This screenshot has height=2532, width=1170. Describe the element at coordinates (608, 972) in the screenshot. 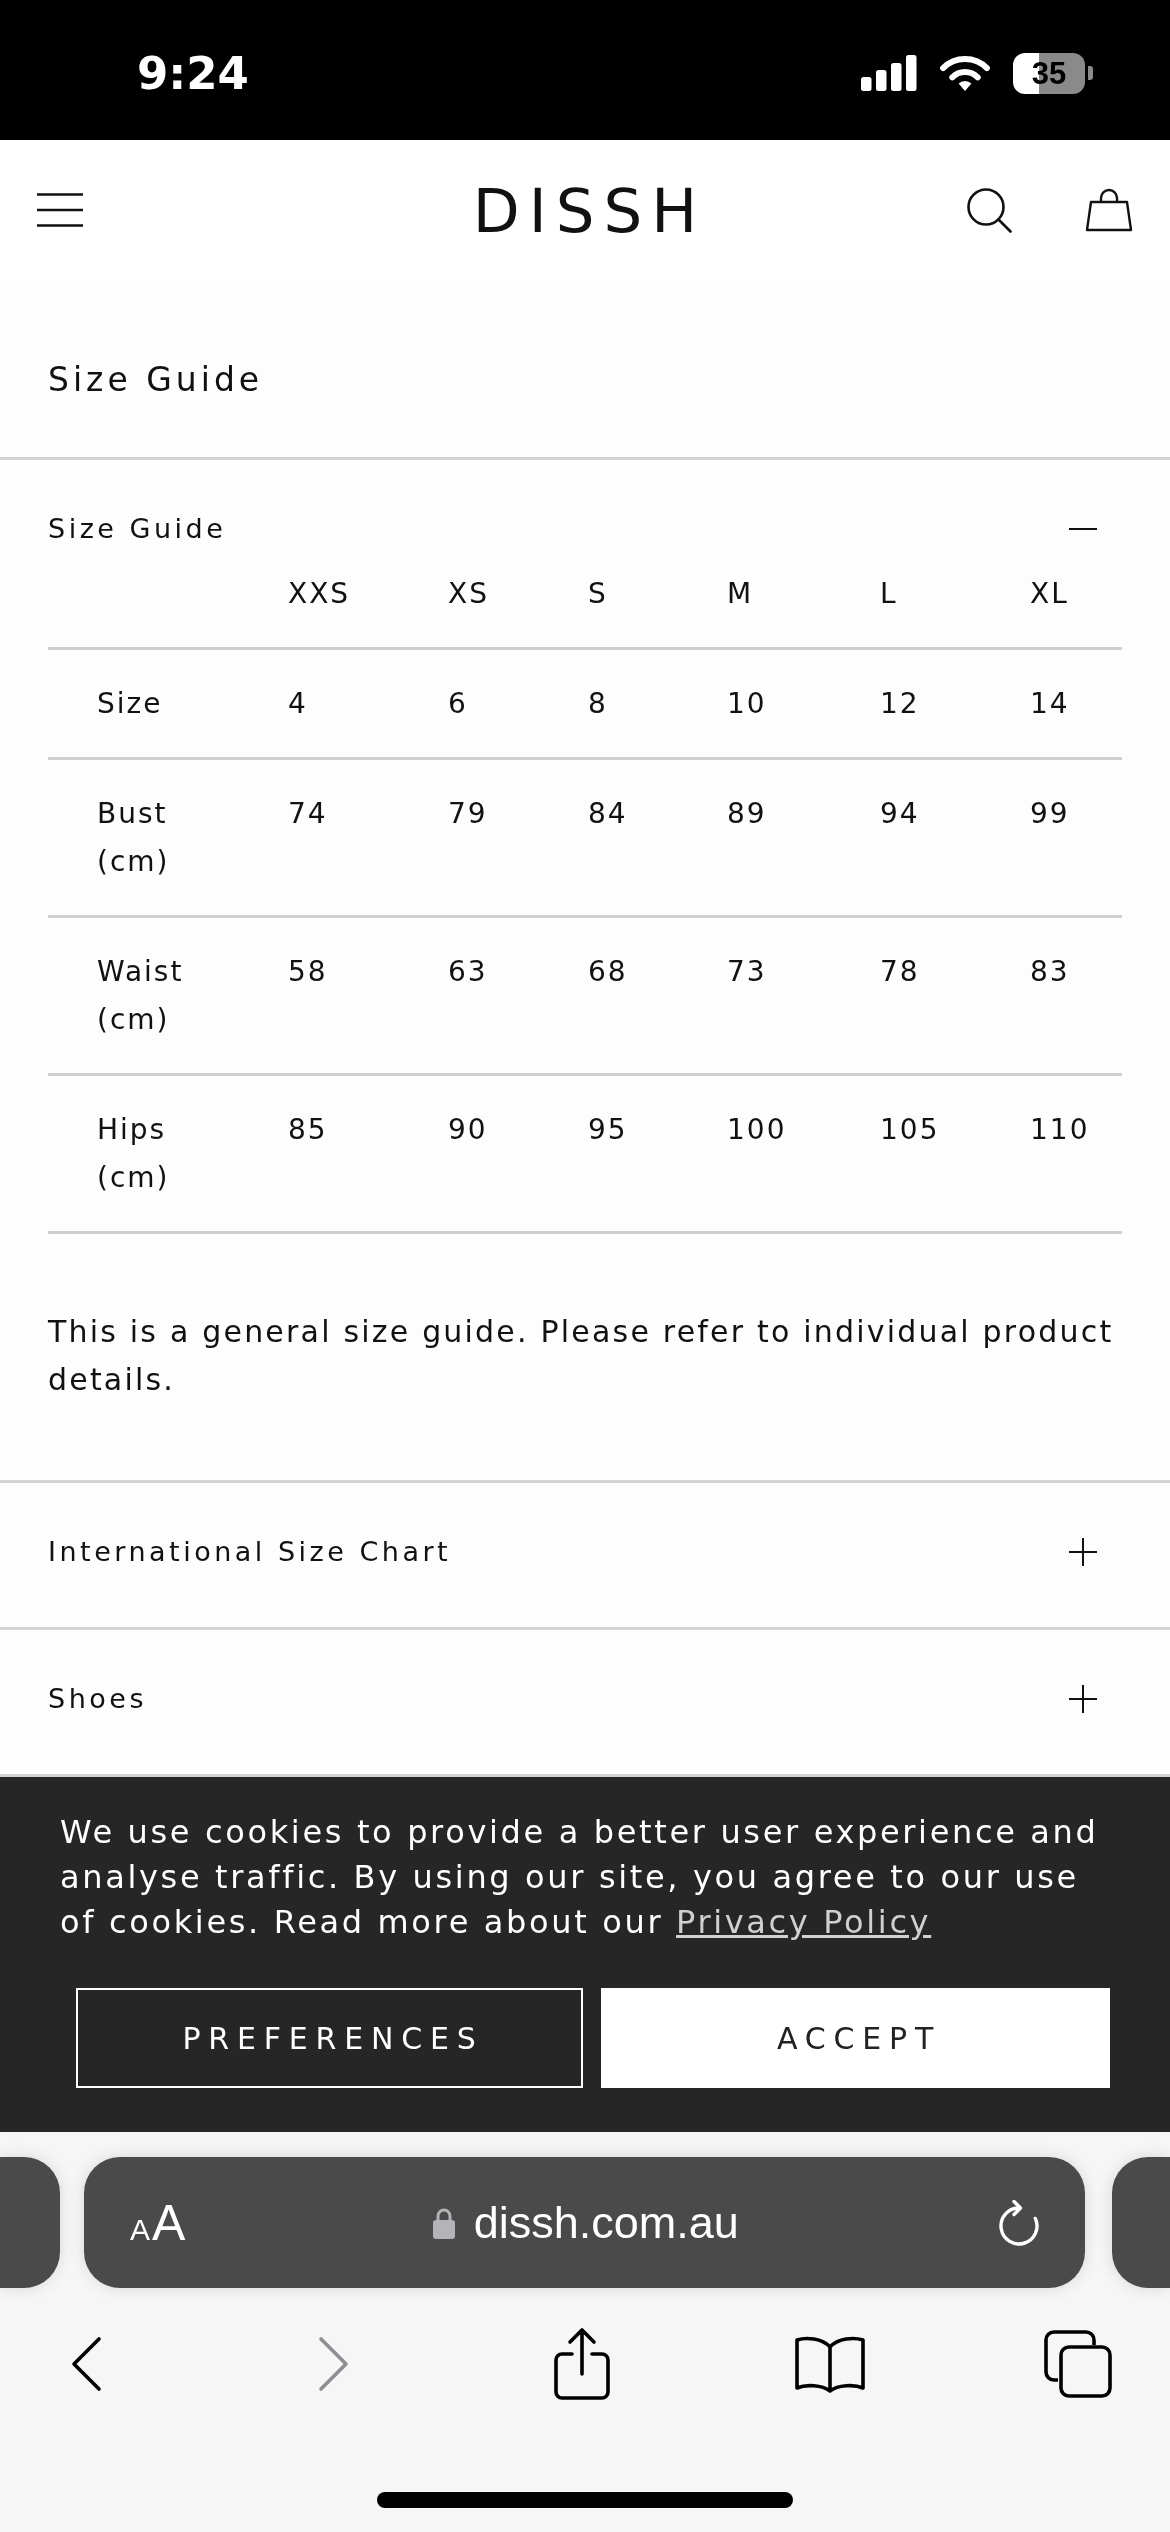

I see `table-cell-text: 68` at that location.